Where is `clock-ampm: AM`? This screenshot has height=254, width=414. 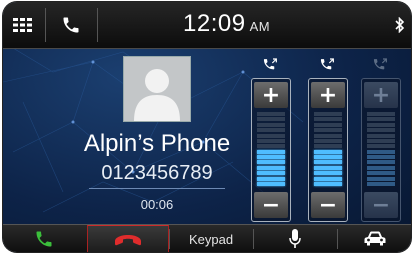
clock-ampm: AM is located at coordinates (260, 26).